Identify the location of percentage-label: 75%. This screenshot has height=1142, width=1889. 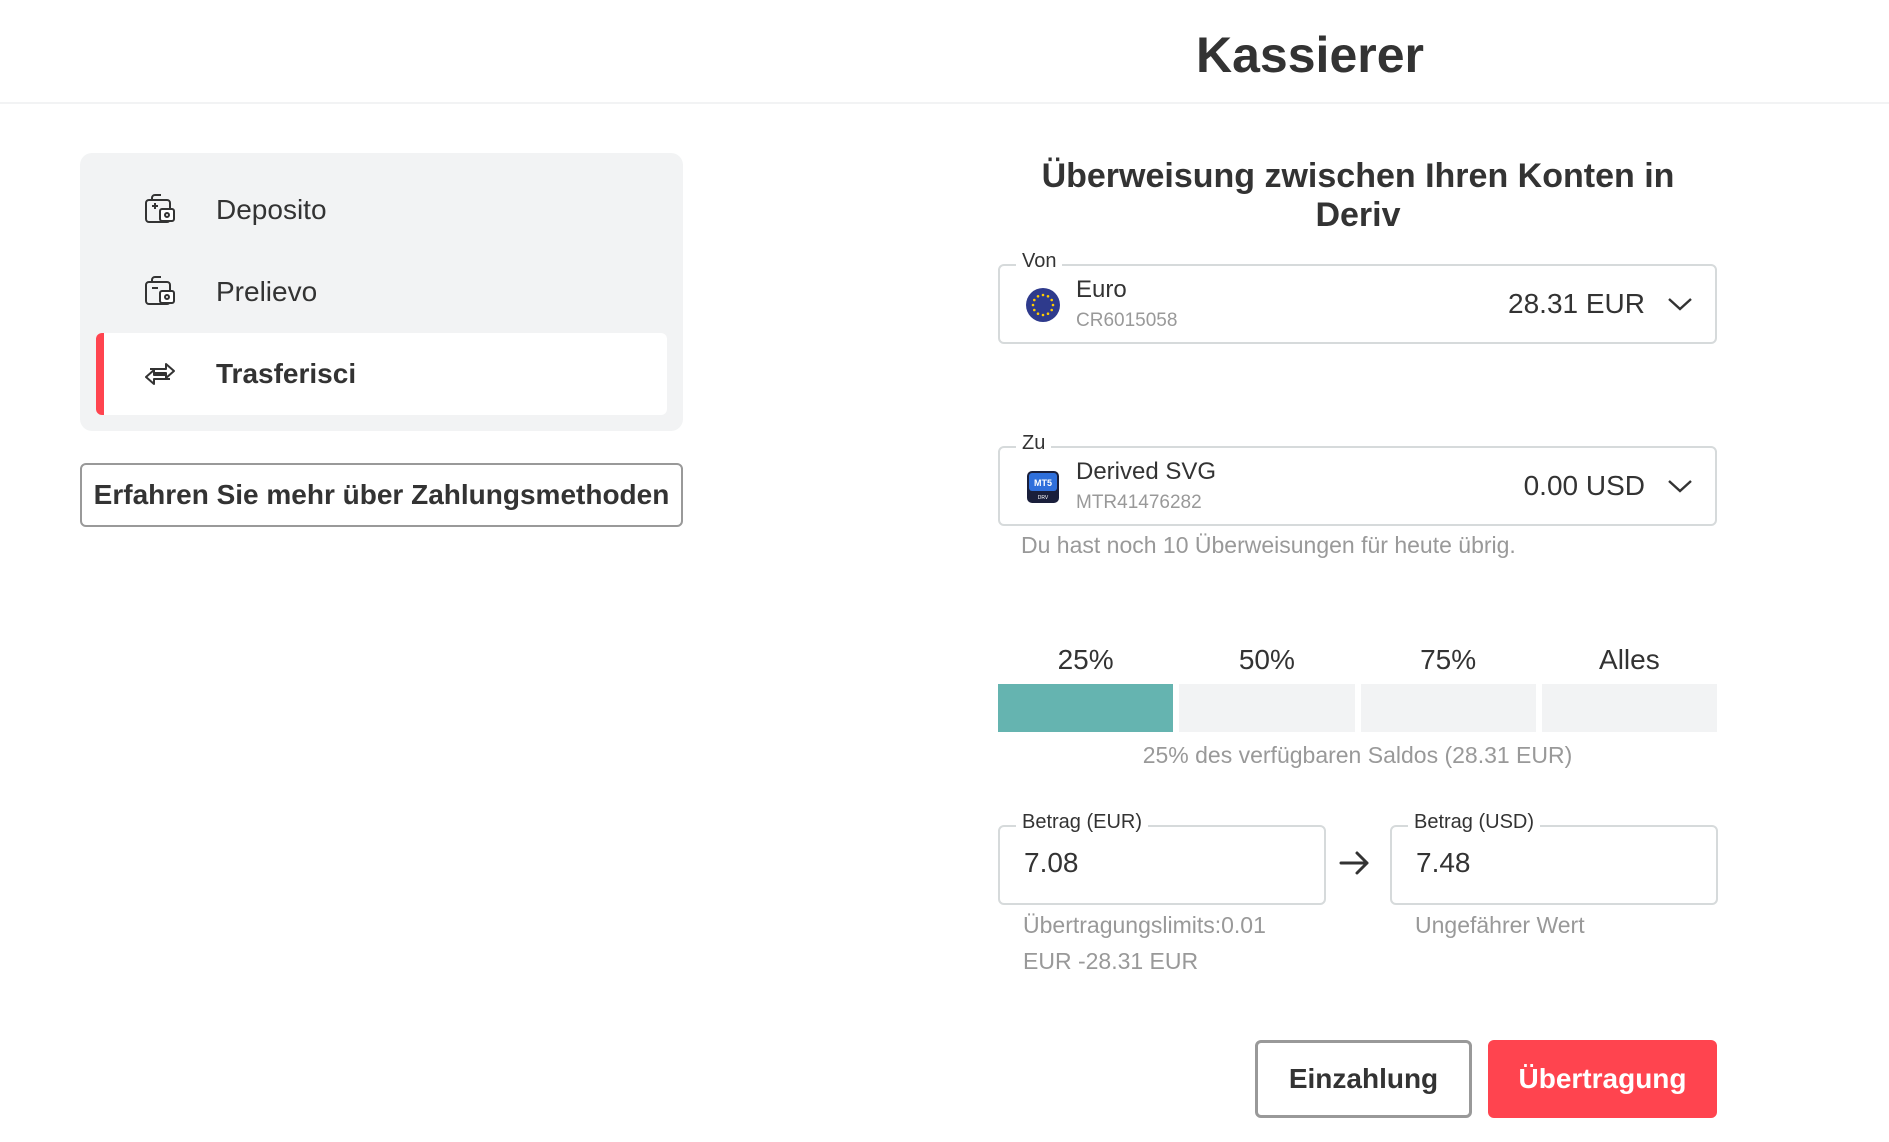
(1448, 659).